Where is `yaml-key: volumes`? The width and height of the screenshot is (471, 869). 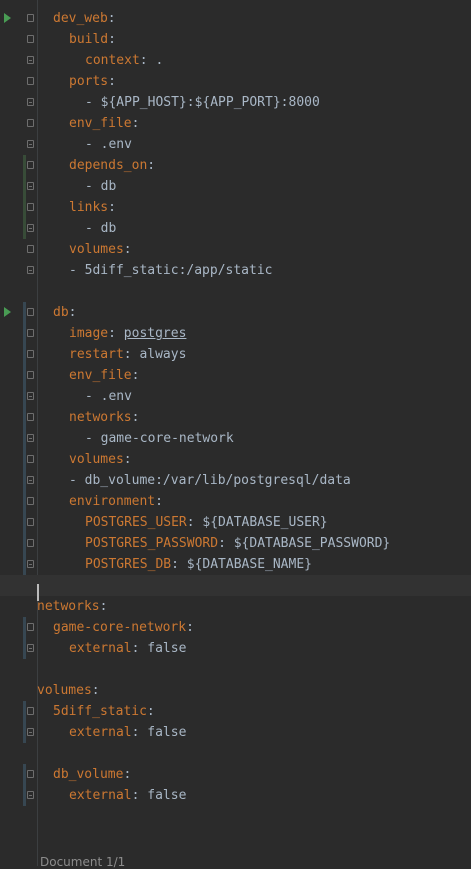
yaml-key: volumes is located at coordinates (96, 459).